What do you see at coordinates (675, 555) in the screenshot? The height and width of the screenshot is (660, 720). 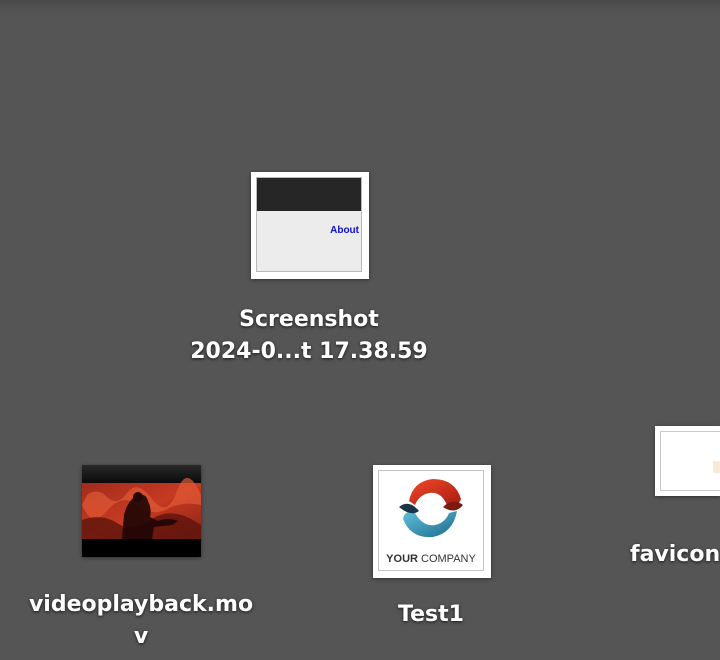 I see `file-label-line1: favicon` at bounding box center [675, 555].